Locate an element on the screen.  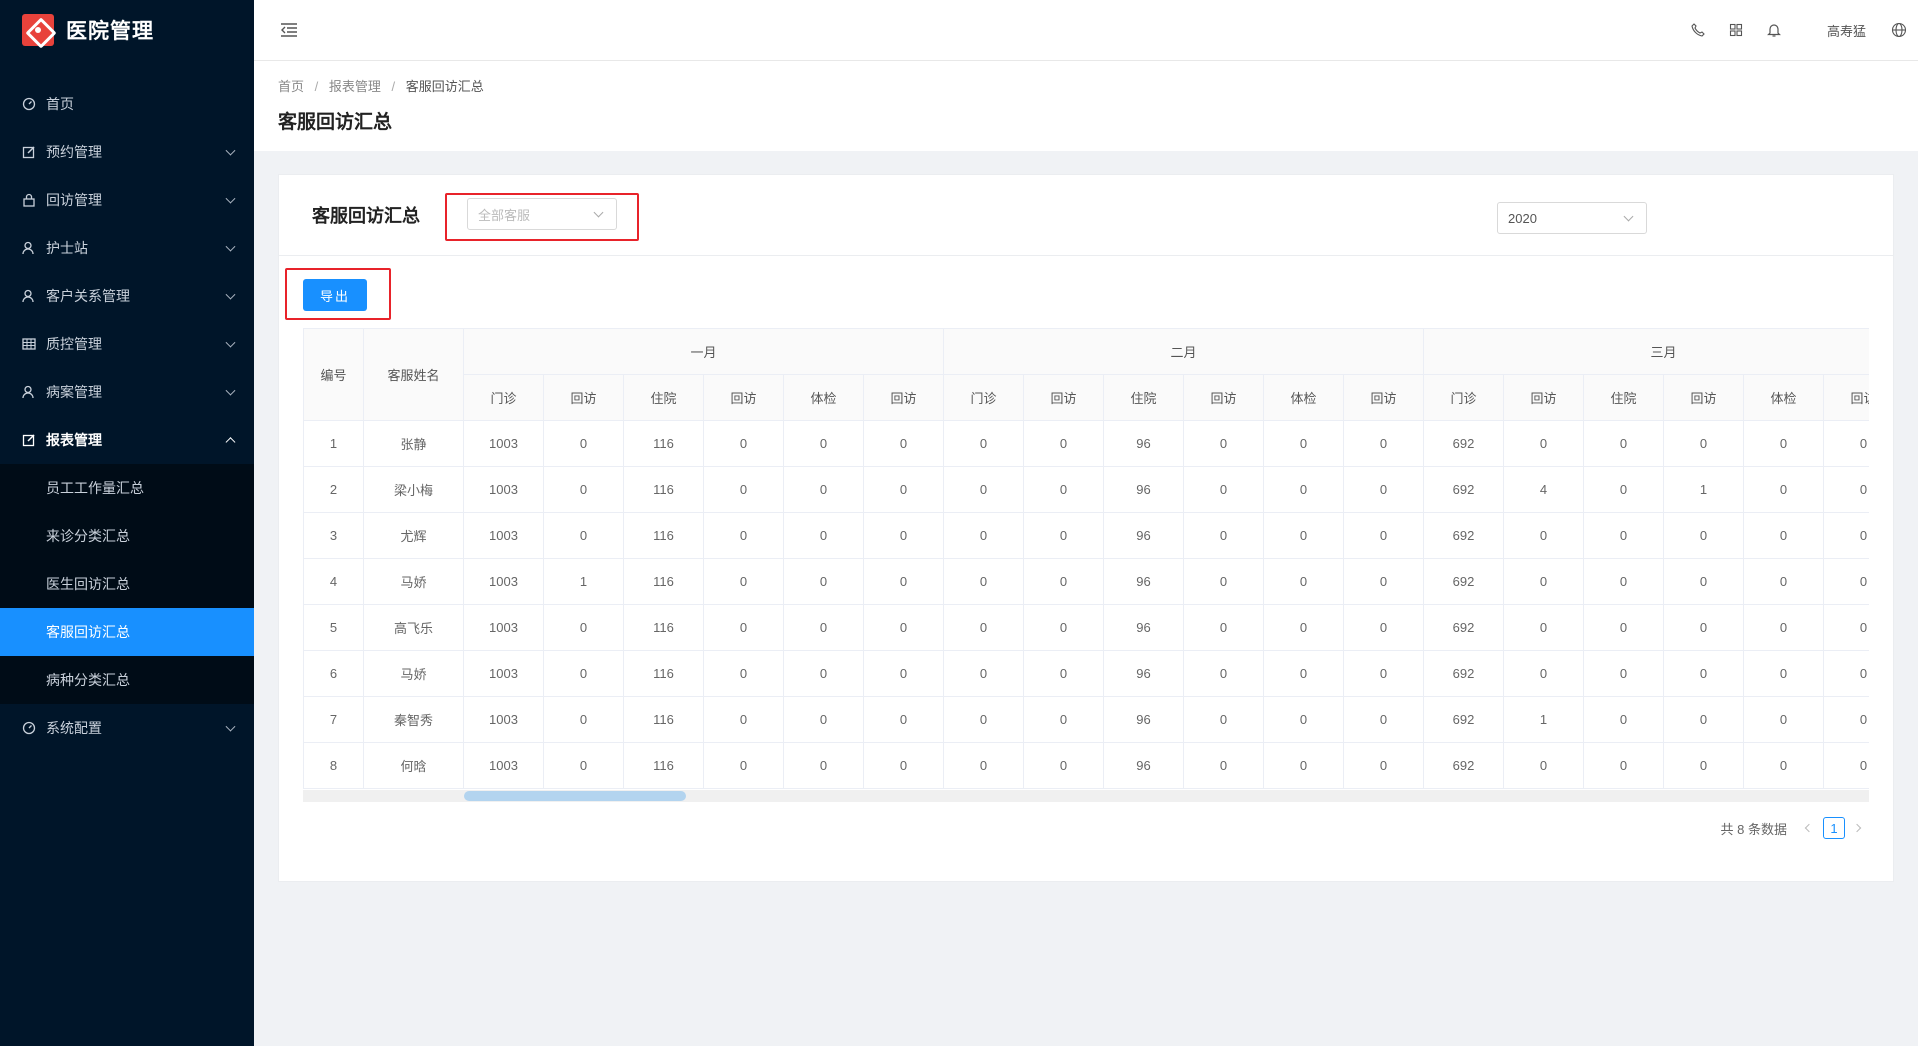
sidebar-subitem-doctor-followup: 医生回访汇总 is located at coordinates (127, 584).